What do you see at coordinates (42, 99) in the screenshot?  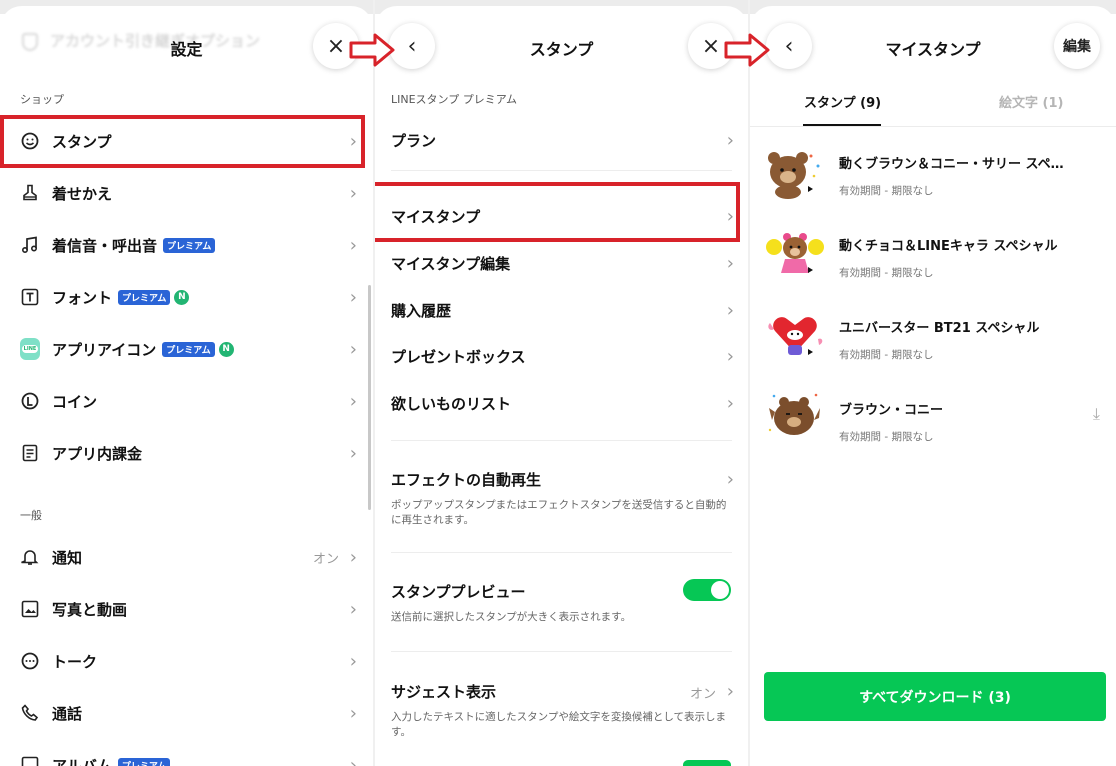 I see `section-shop: ショップ` at bounding box center [42, 99].